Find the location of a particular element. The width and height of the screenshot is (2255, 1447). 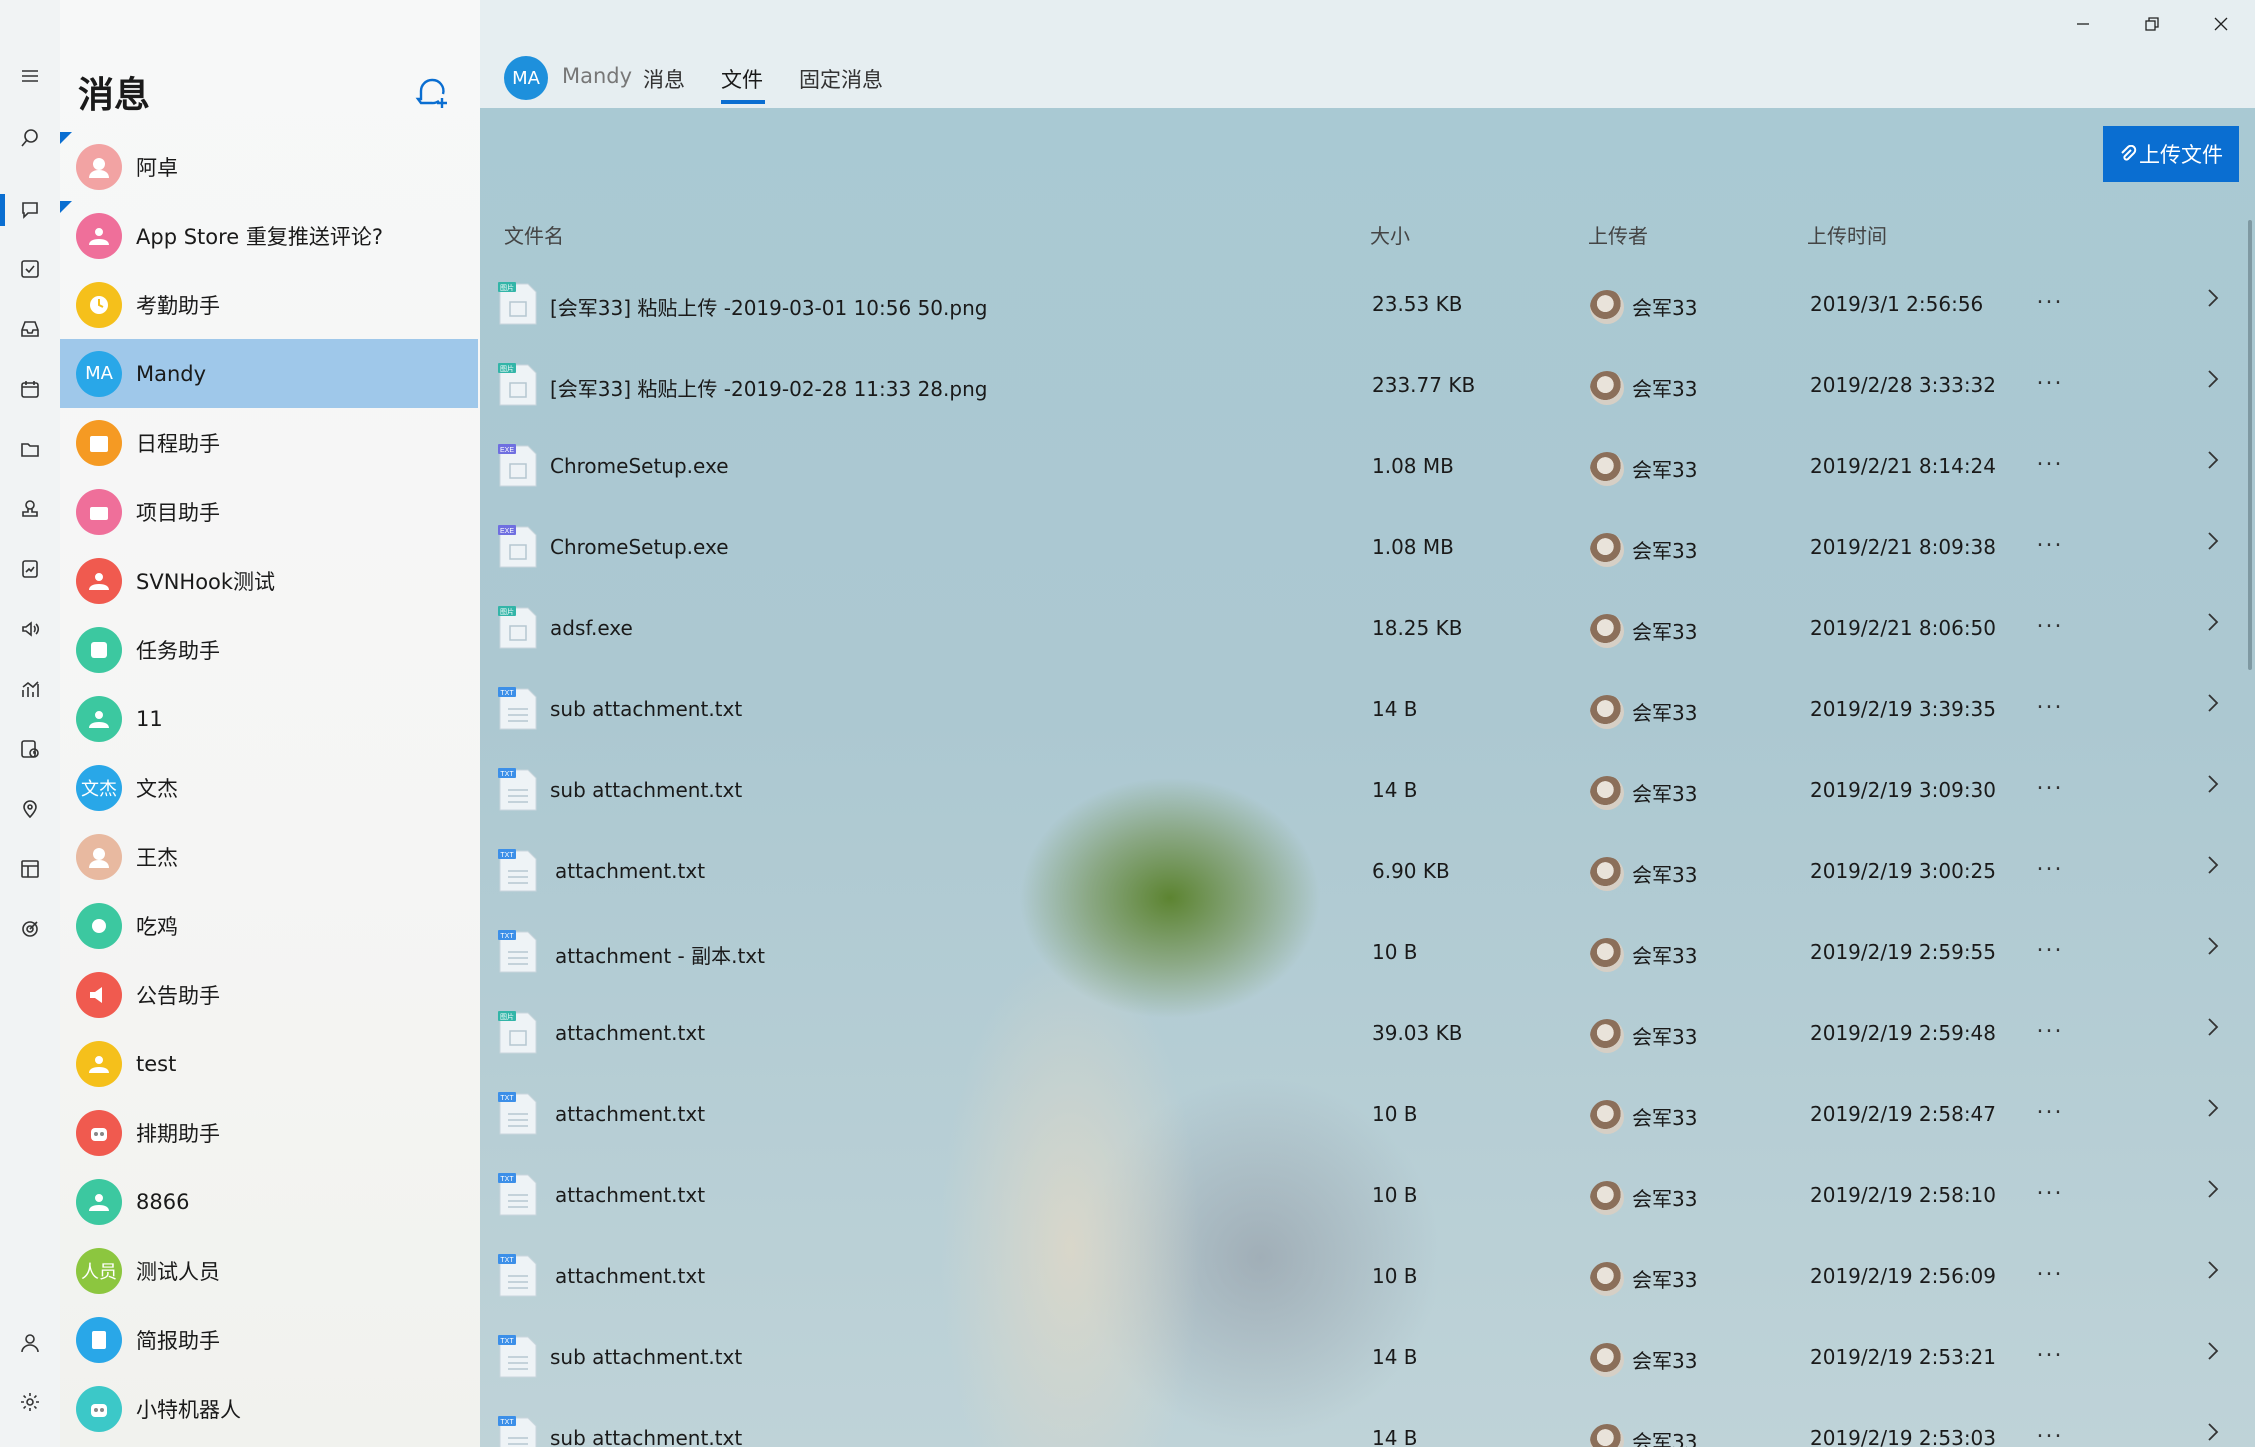

conversation-item: 11 is located at coordinates (269, 718).